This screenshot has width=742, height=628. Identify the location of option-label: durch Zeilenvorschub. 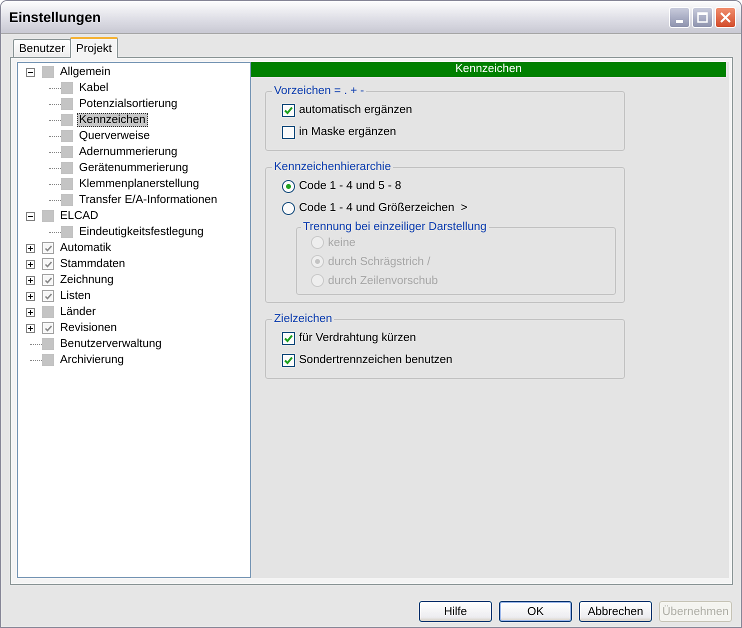
(383, 280).